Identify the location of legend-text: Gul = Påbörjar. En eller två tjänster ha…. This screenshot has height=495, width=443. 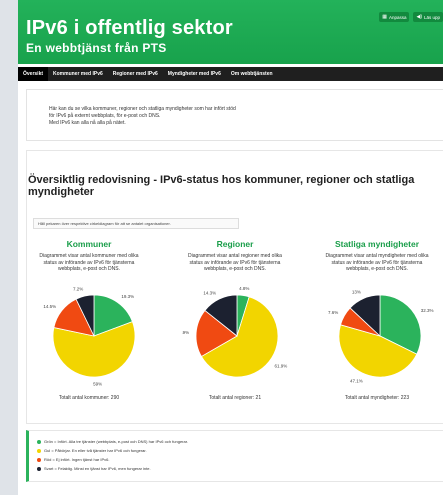
(95, 450).